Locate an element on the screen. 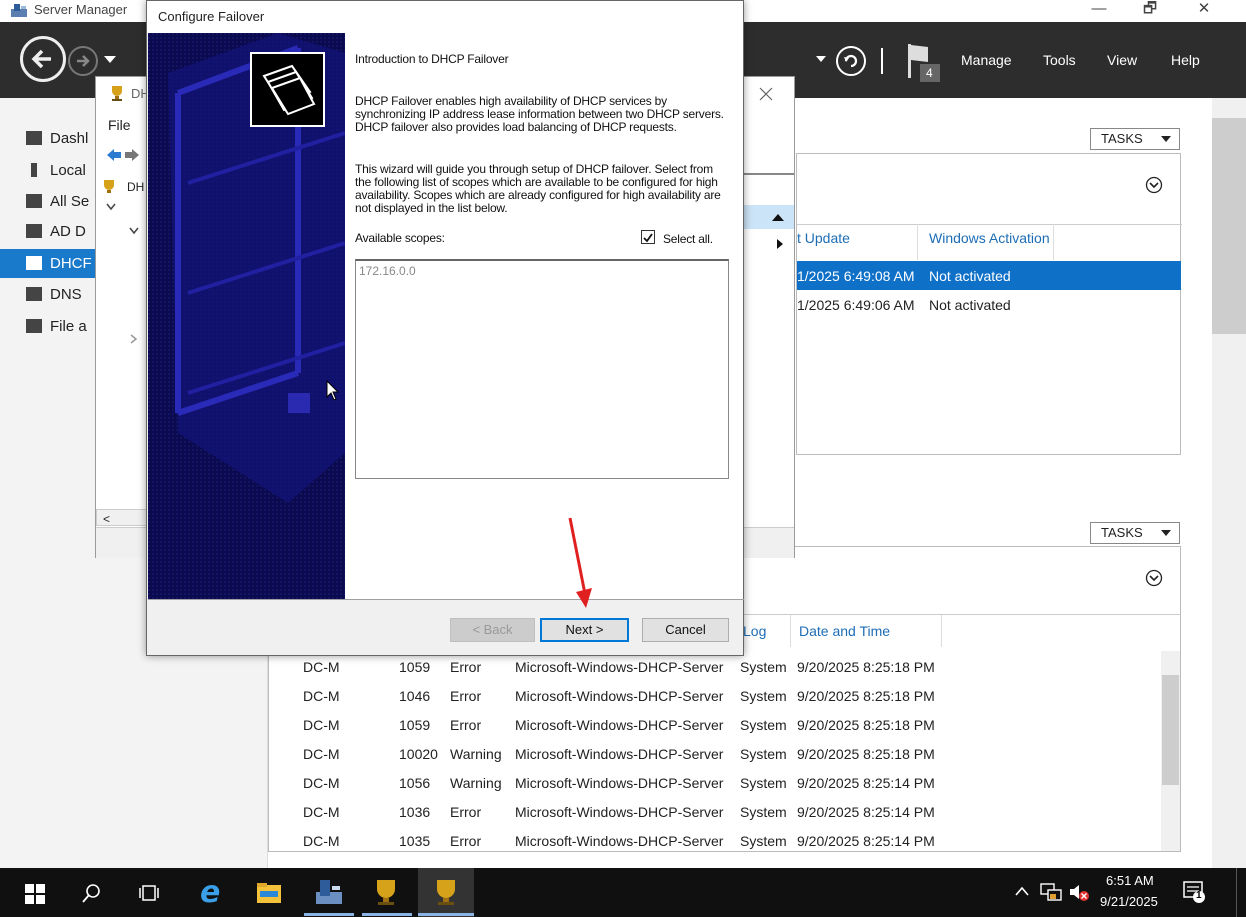 The width and height of the screenshot is (1246, 917). clock-time: 6:51 AM is located at coordinates (1130, 880).